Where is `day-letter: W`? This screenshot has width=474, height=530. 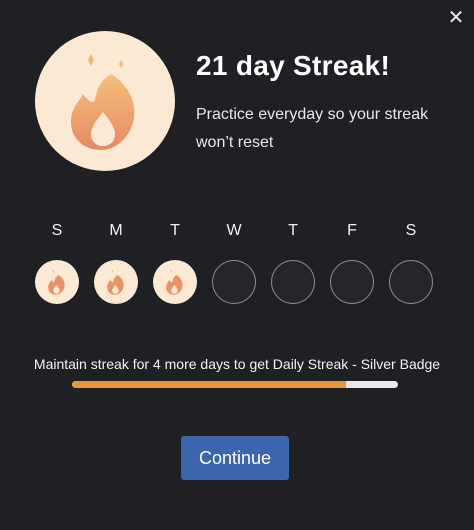
day-letter: W is located at coordinates (234, 230).